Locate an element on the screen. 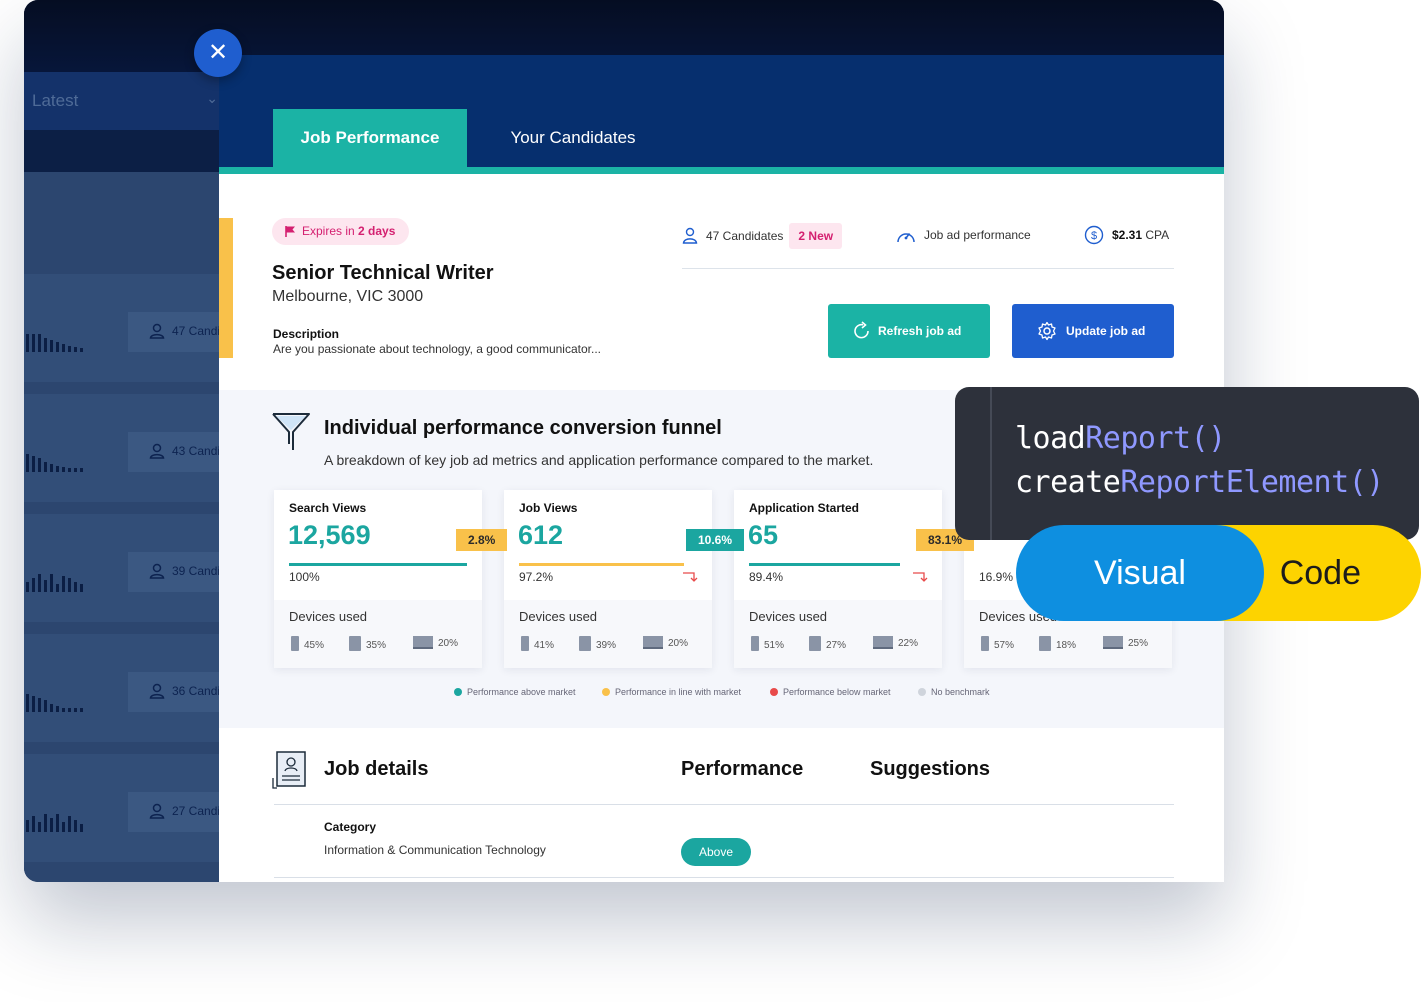 Image resolution: width=1421 pixels, height=1002 pixels. devices-breakdown: 51% 27% 22% is located at coordinates (841, 645).